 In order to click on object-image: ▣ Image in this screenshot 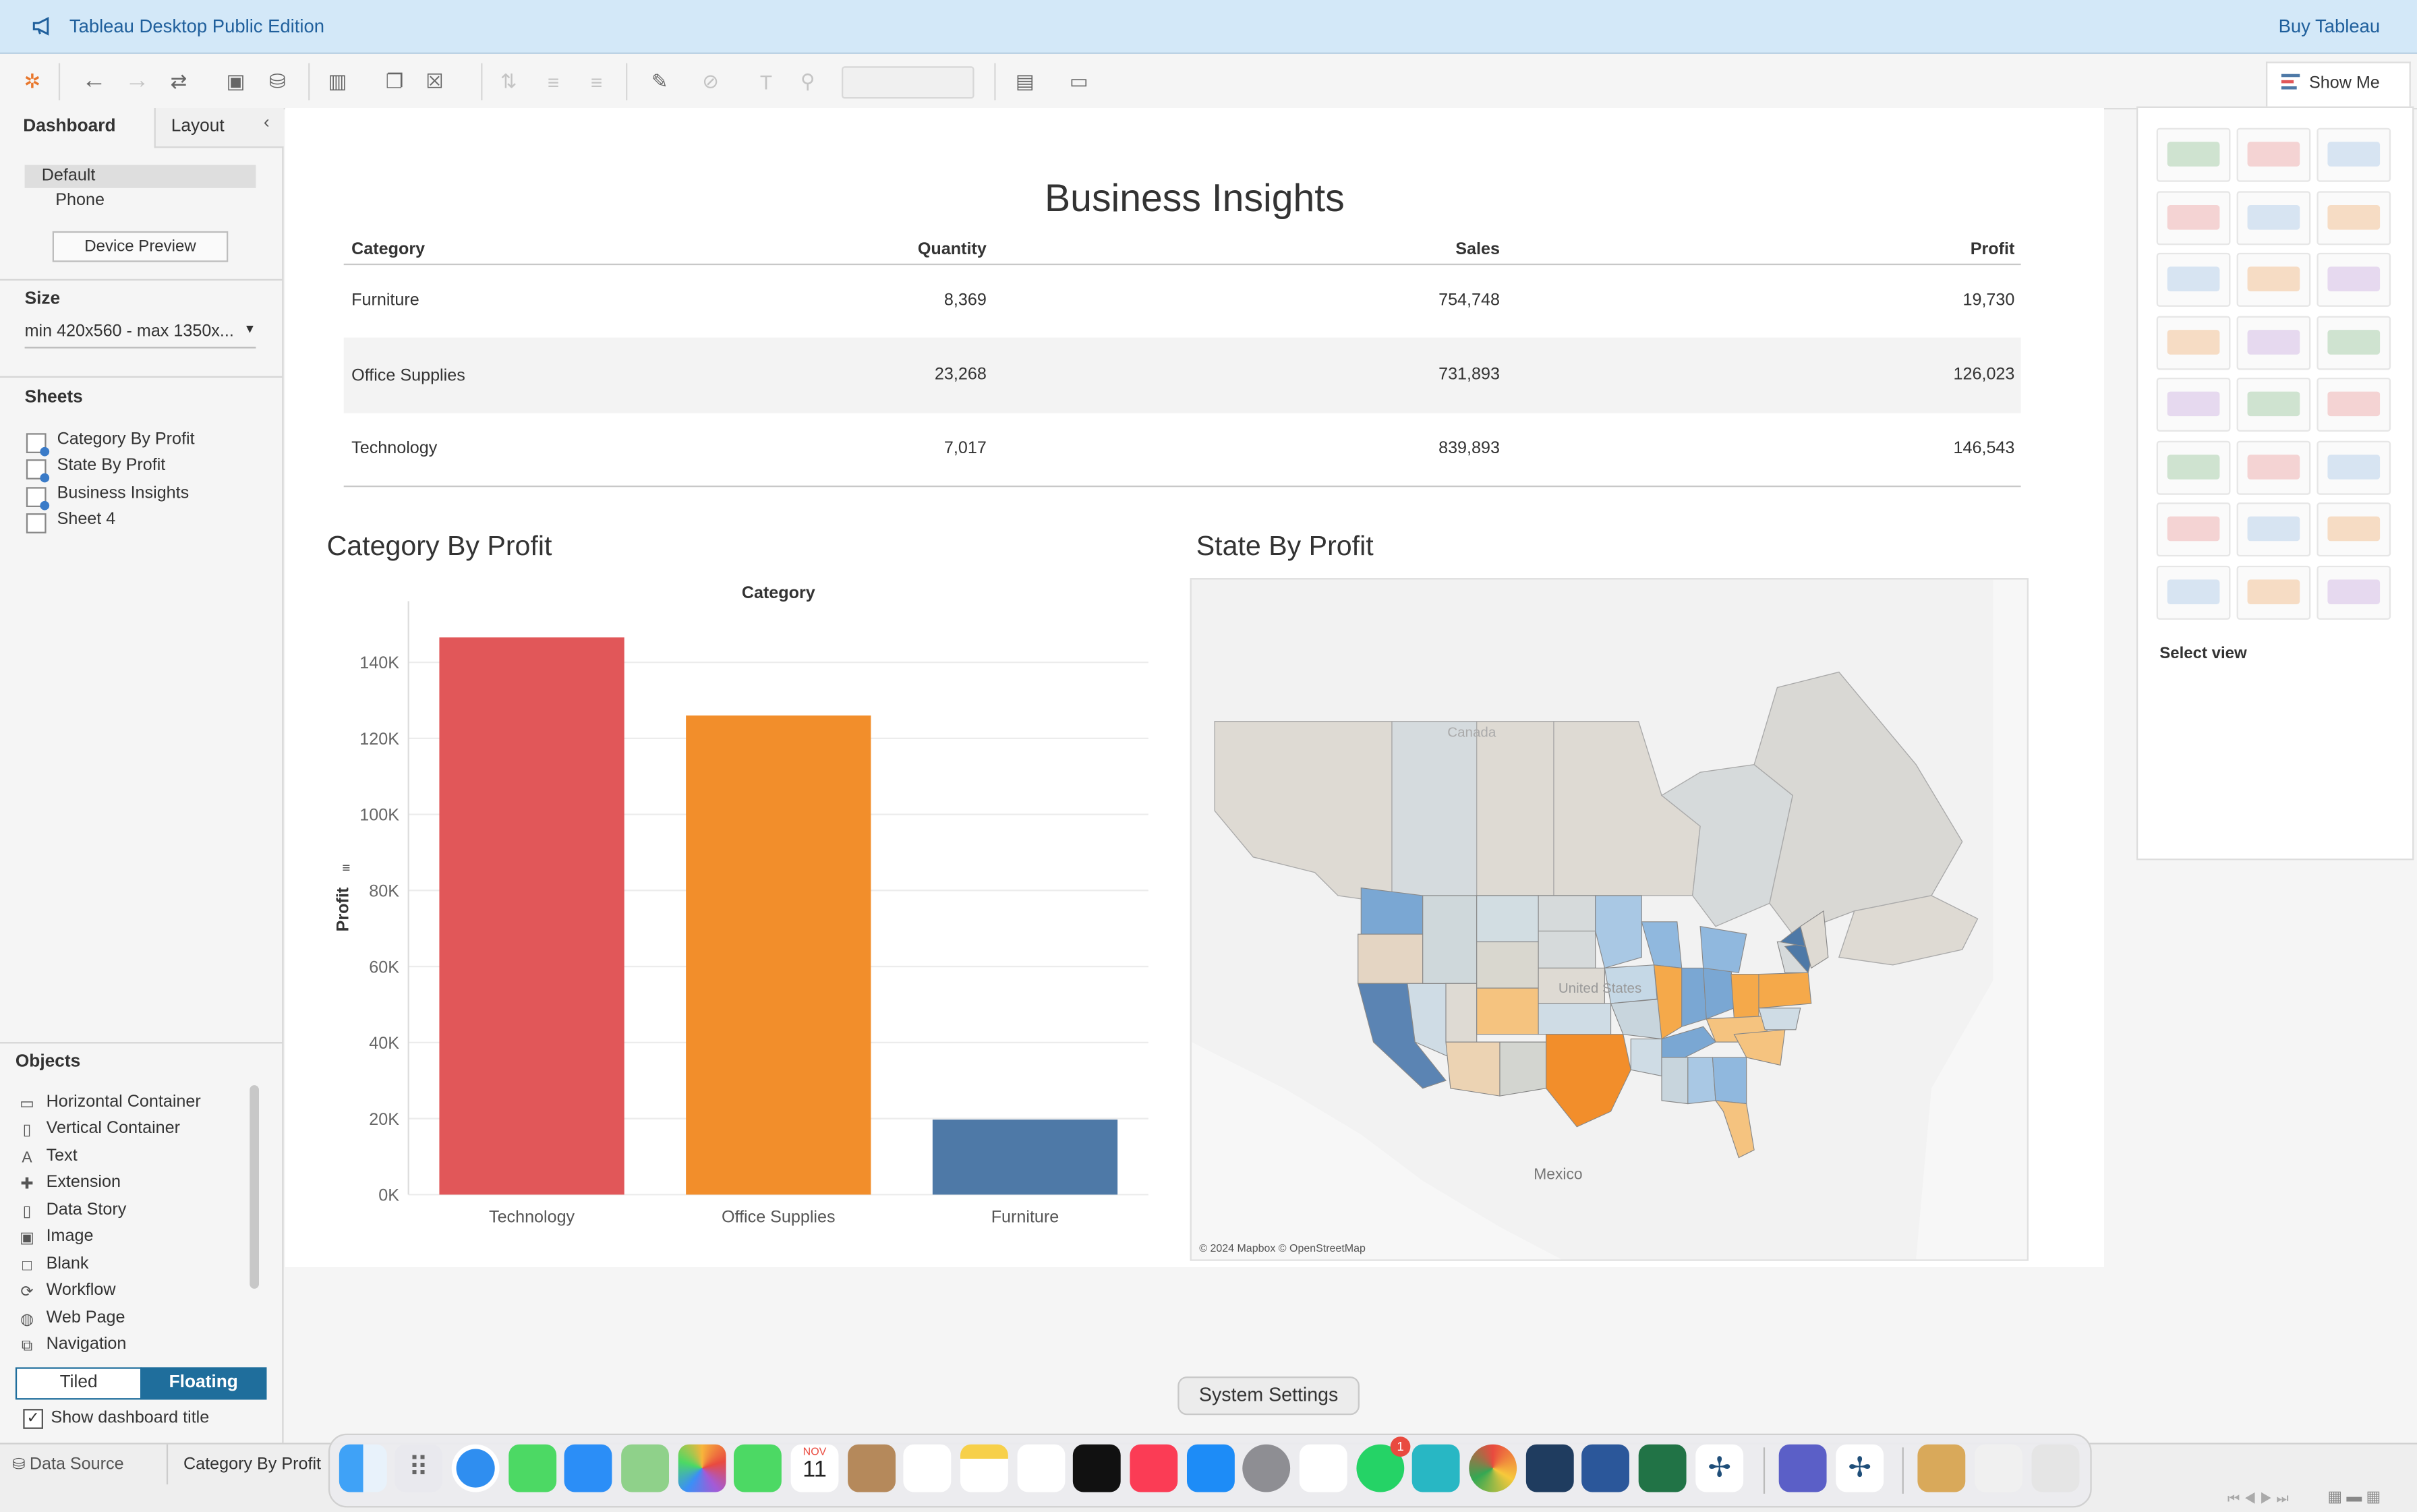, I will do `click(134, 1239)`.